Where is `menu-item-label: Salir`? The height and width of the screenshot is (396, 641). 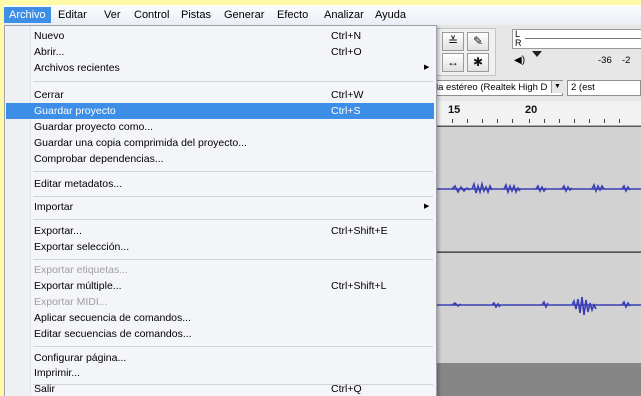
menu-item-label: Salir is located at coordinates (45, 389).